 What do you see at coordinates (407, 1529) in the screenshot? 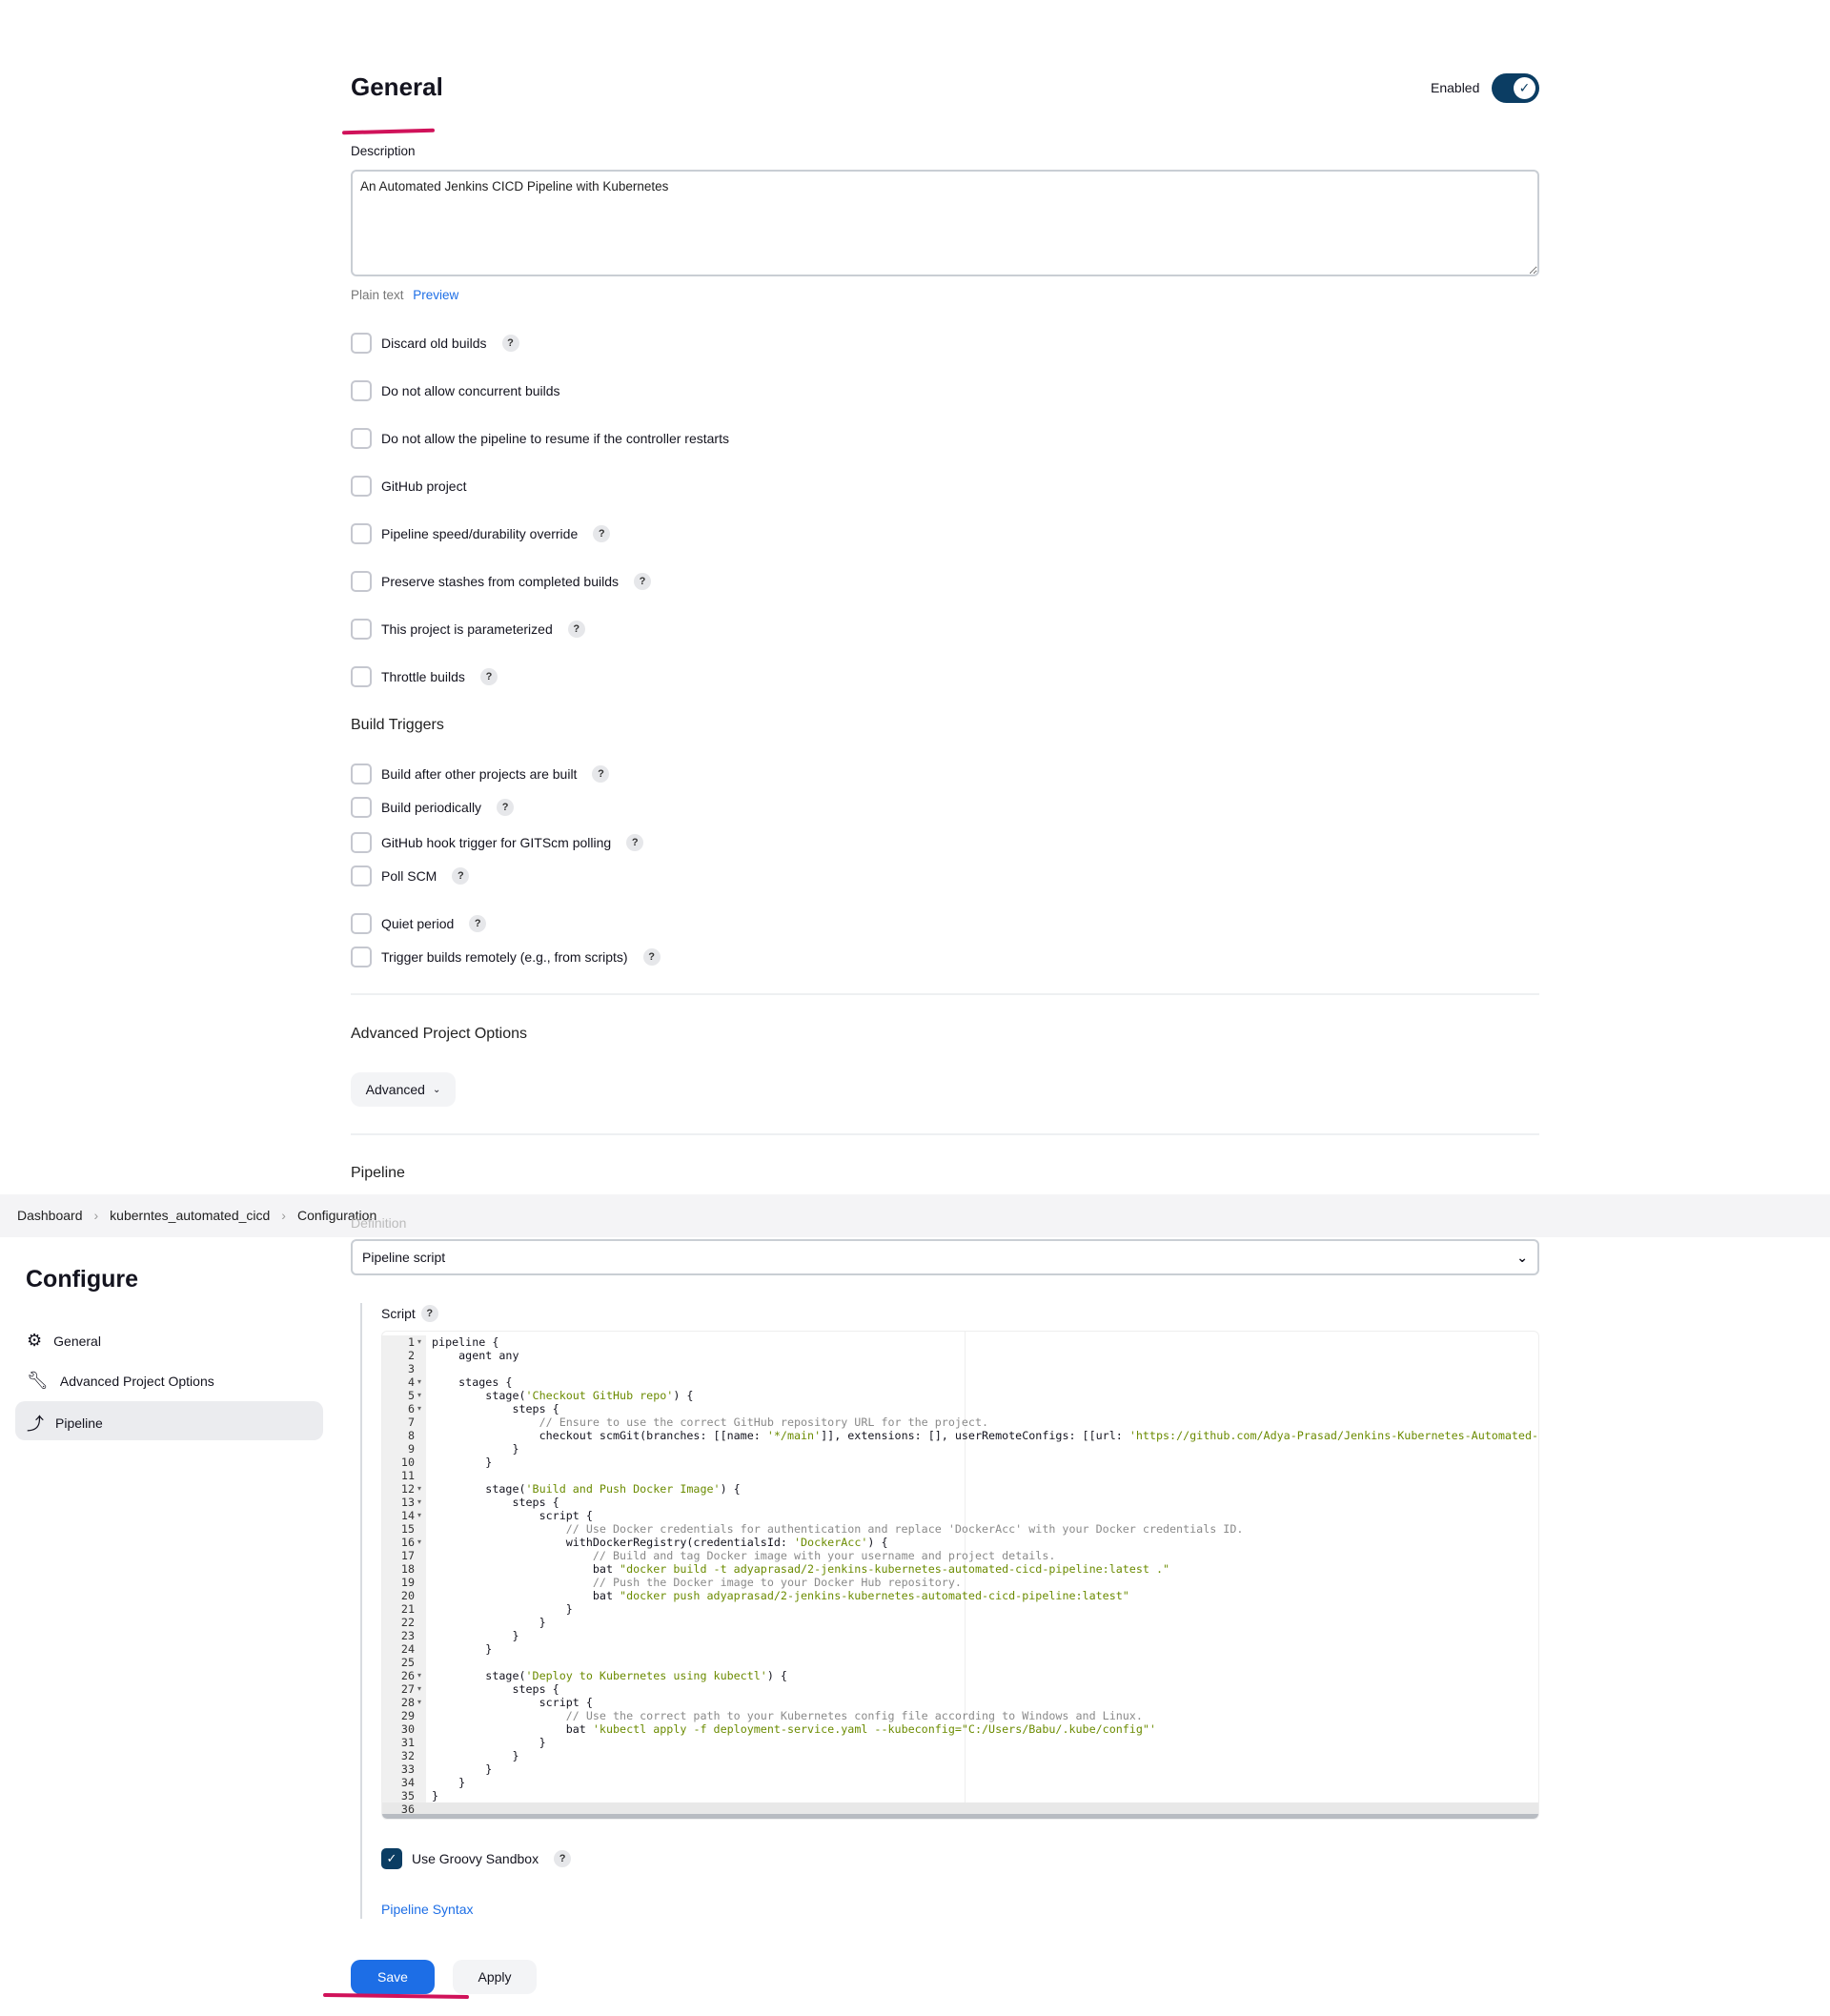
I see `line-number: 15` at bounding box center [407, 1529].